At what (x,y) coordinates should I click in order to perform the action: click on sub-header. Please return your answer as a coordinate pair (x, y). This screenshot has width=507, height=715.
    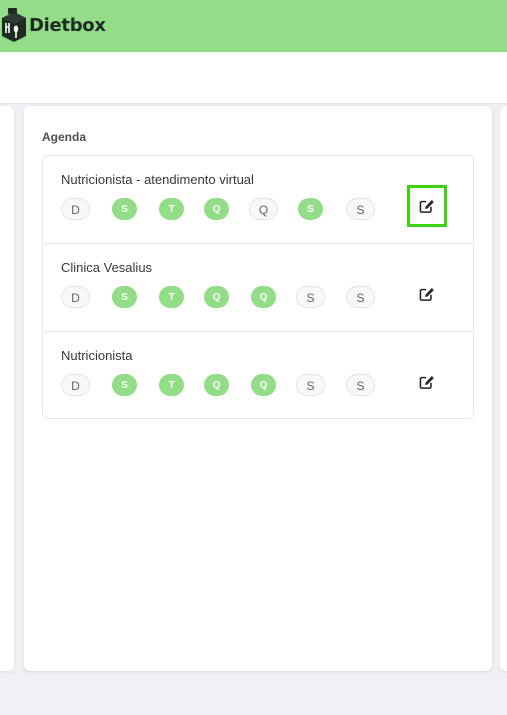
    Looking at the image, I should click on (253, 78).